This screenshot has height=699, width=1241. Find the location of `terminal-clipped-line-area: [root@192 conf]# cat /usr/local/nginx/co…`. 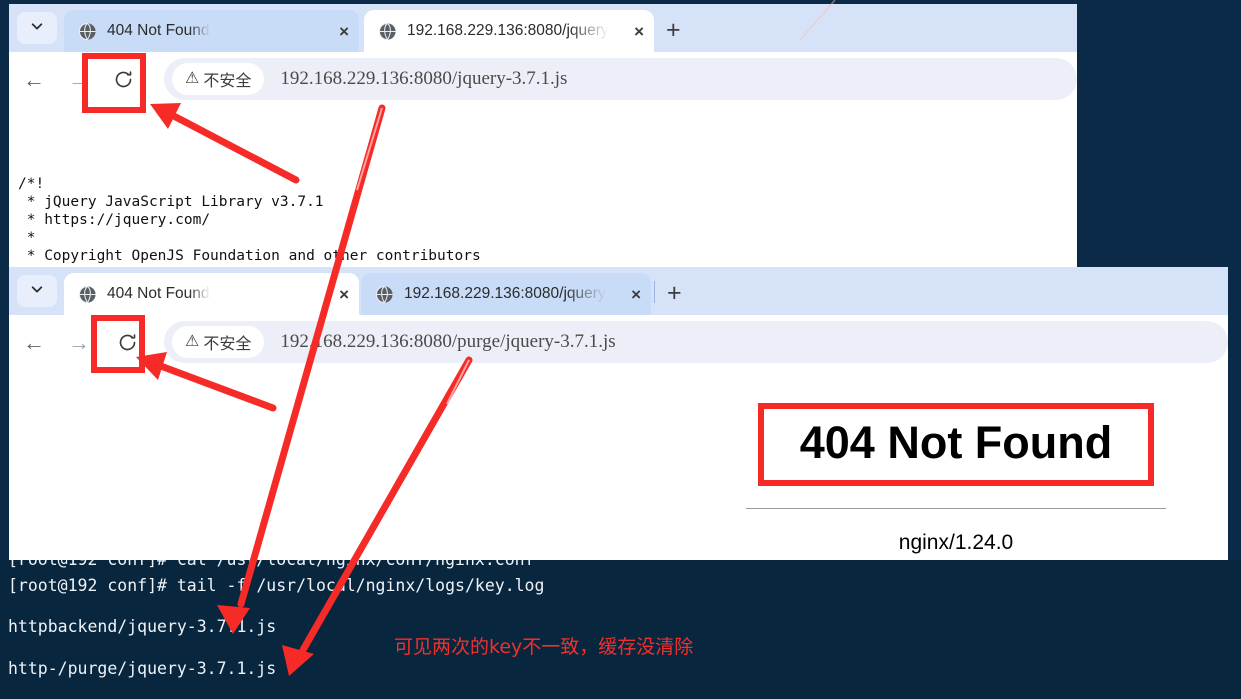

terminal-clipped-line-area: [root@192 conf]# cat /usr/local/nginx/co… is located at coordinates (620, 564).